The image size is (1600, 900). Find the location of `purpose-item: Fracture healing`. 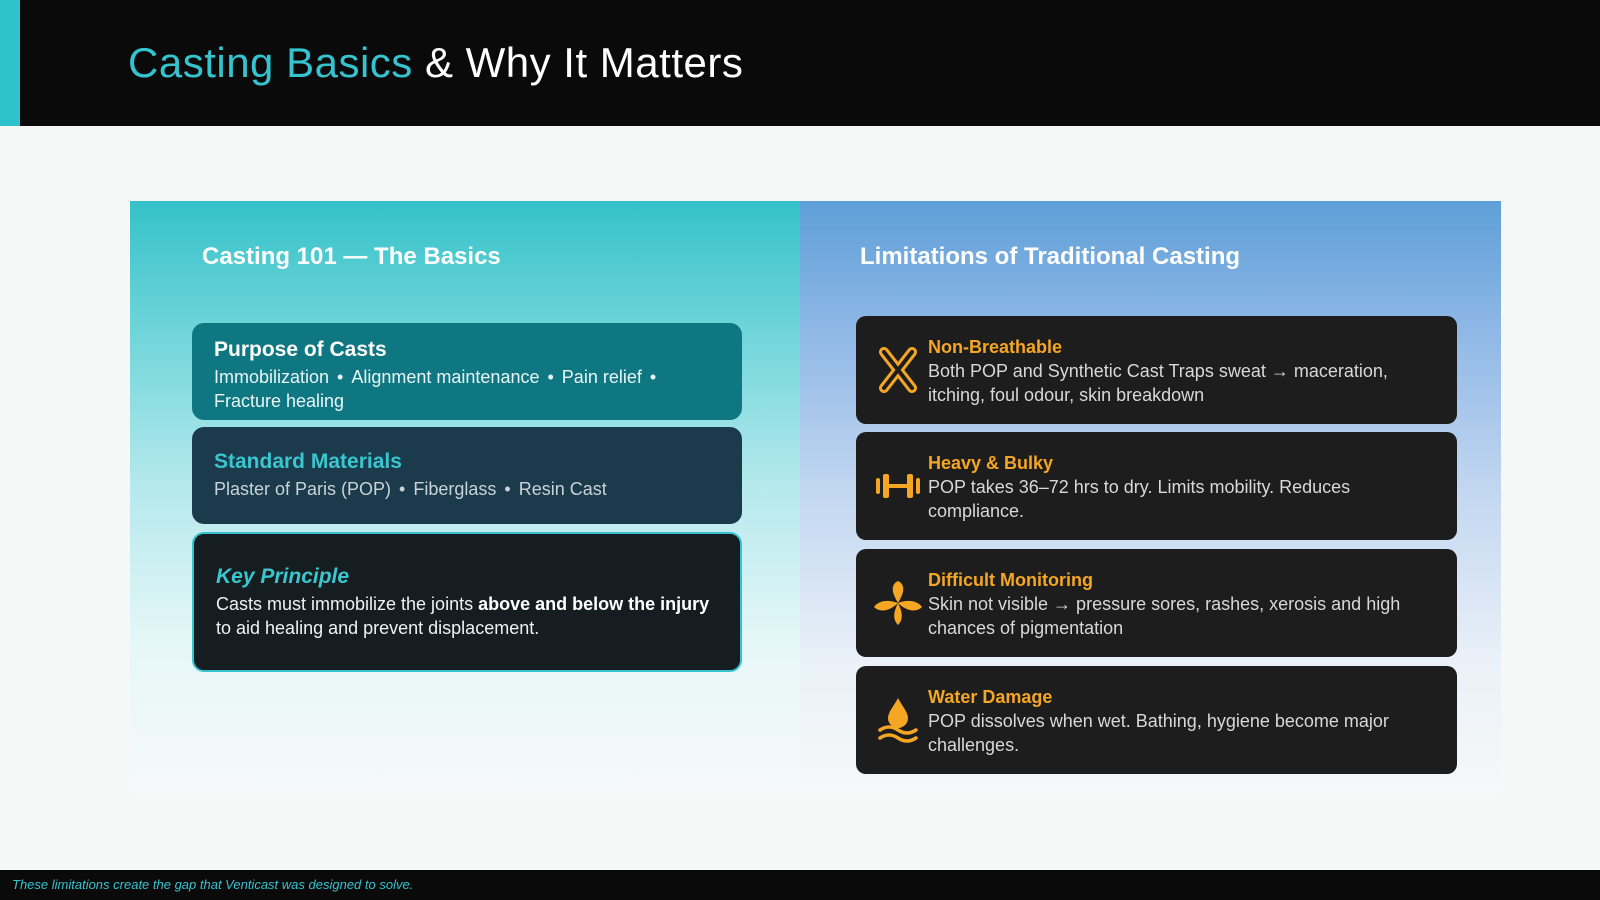

purpose-item: Fracture healing is located at coordinates (279, 401).